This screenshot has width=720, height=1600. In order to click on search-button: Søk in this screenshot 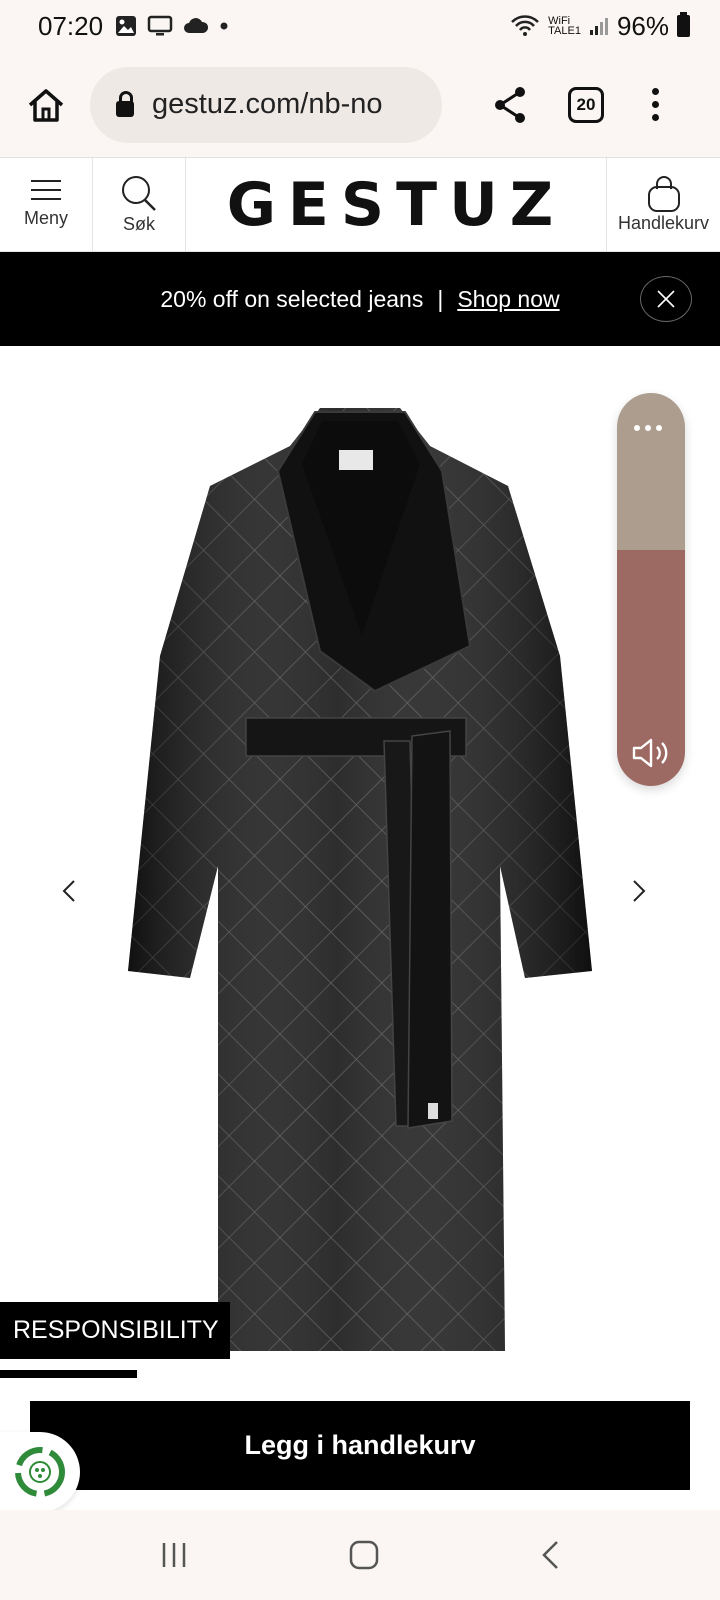, I will do `click(139, 204)`.